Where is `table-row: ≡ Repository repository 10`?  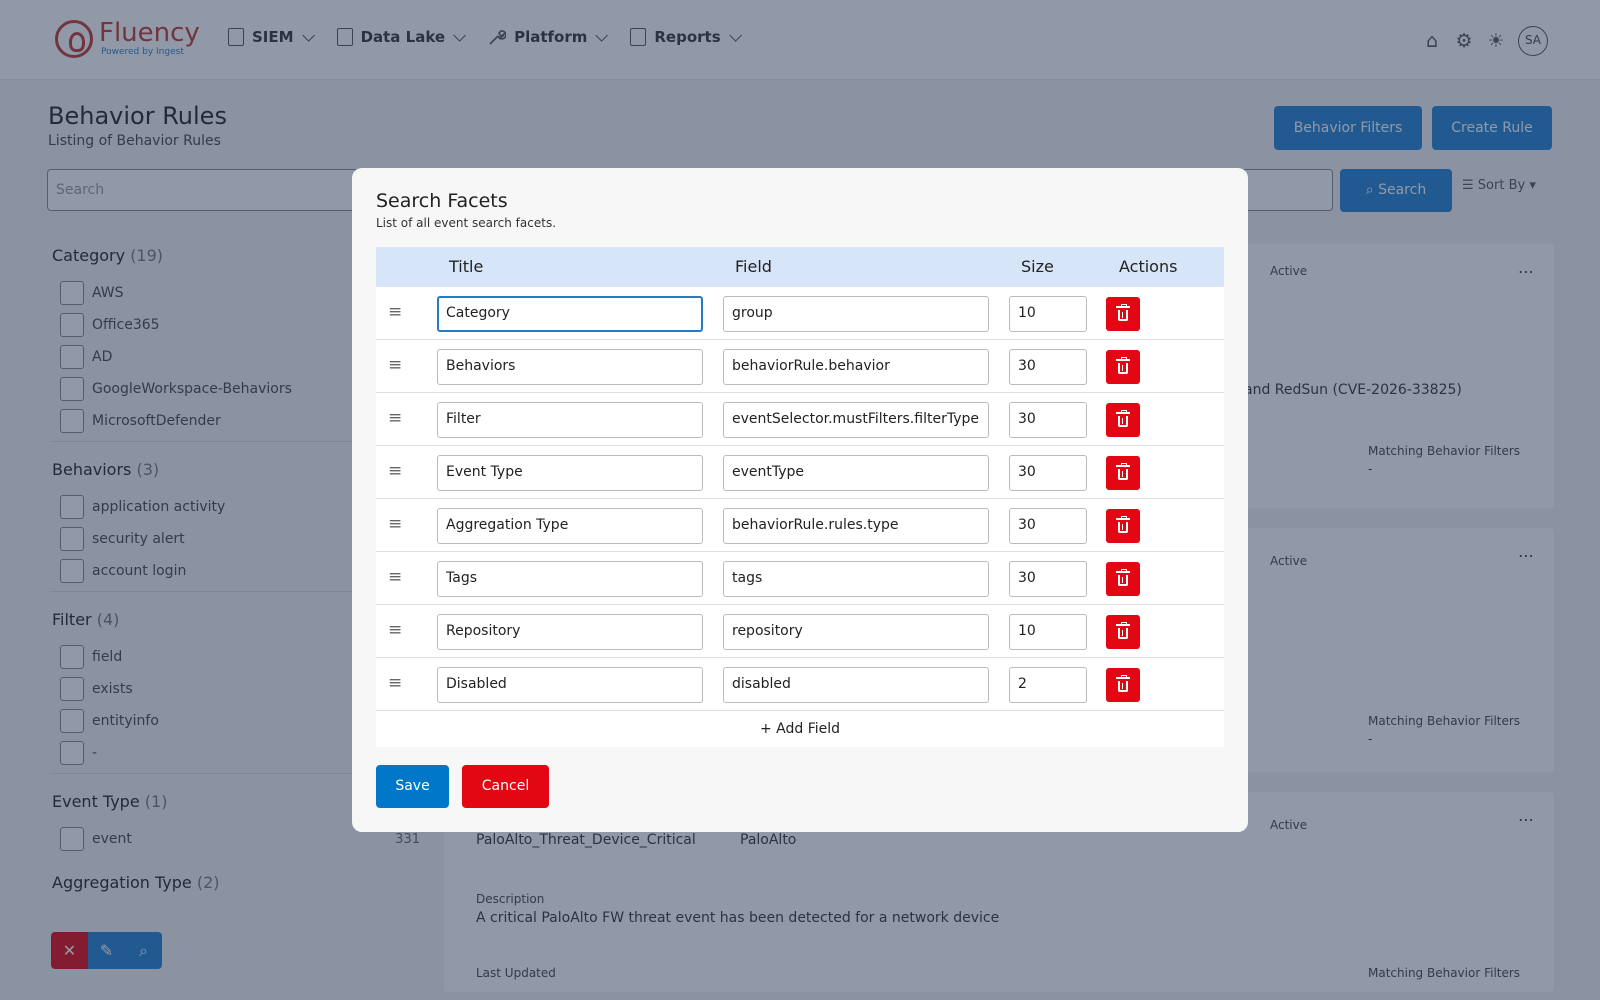
table-row: ≡ Repository repository 10 is located at coordinates (800, 631).